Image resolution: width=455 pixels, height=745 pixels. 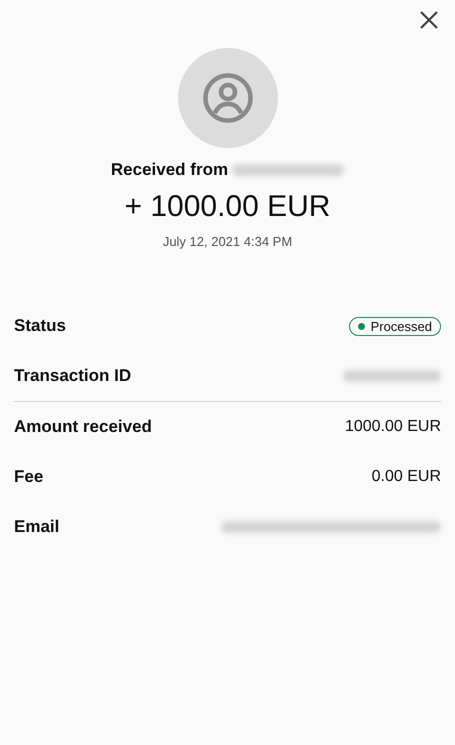 I want to click on close-button, so click(x=429, y=20).